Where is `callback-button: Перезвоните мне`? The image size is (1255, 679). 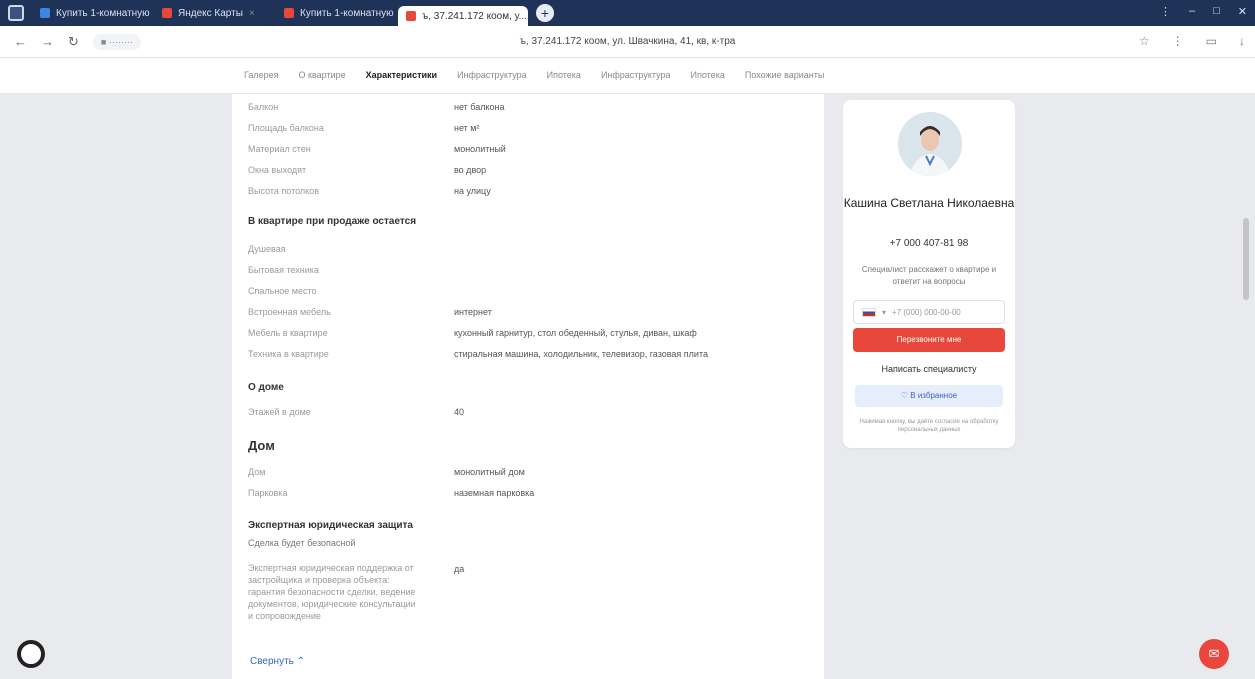 callback-button: Перезвоните мне is located at coordinates (929, 340).